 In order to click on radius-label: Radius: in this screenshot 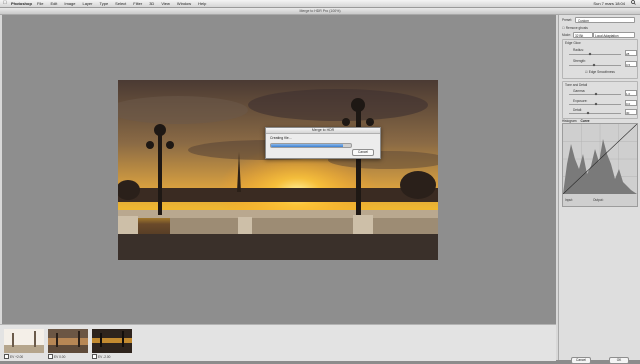, I will do `click(578, 50)`.